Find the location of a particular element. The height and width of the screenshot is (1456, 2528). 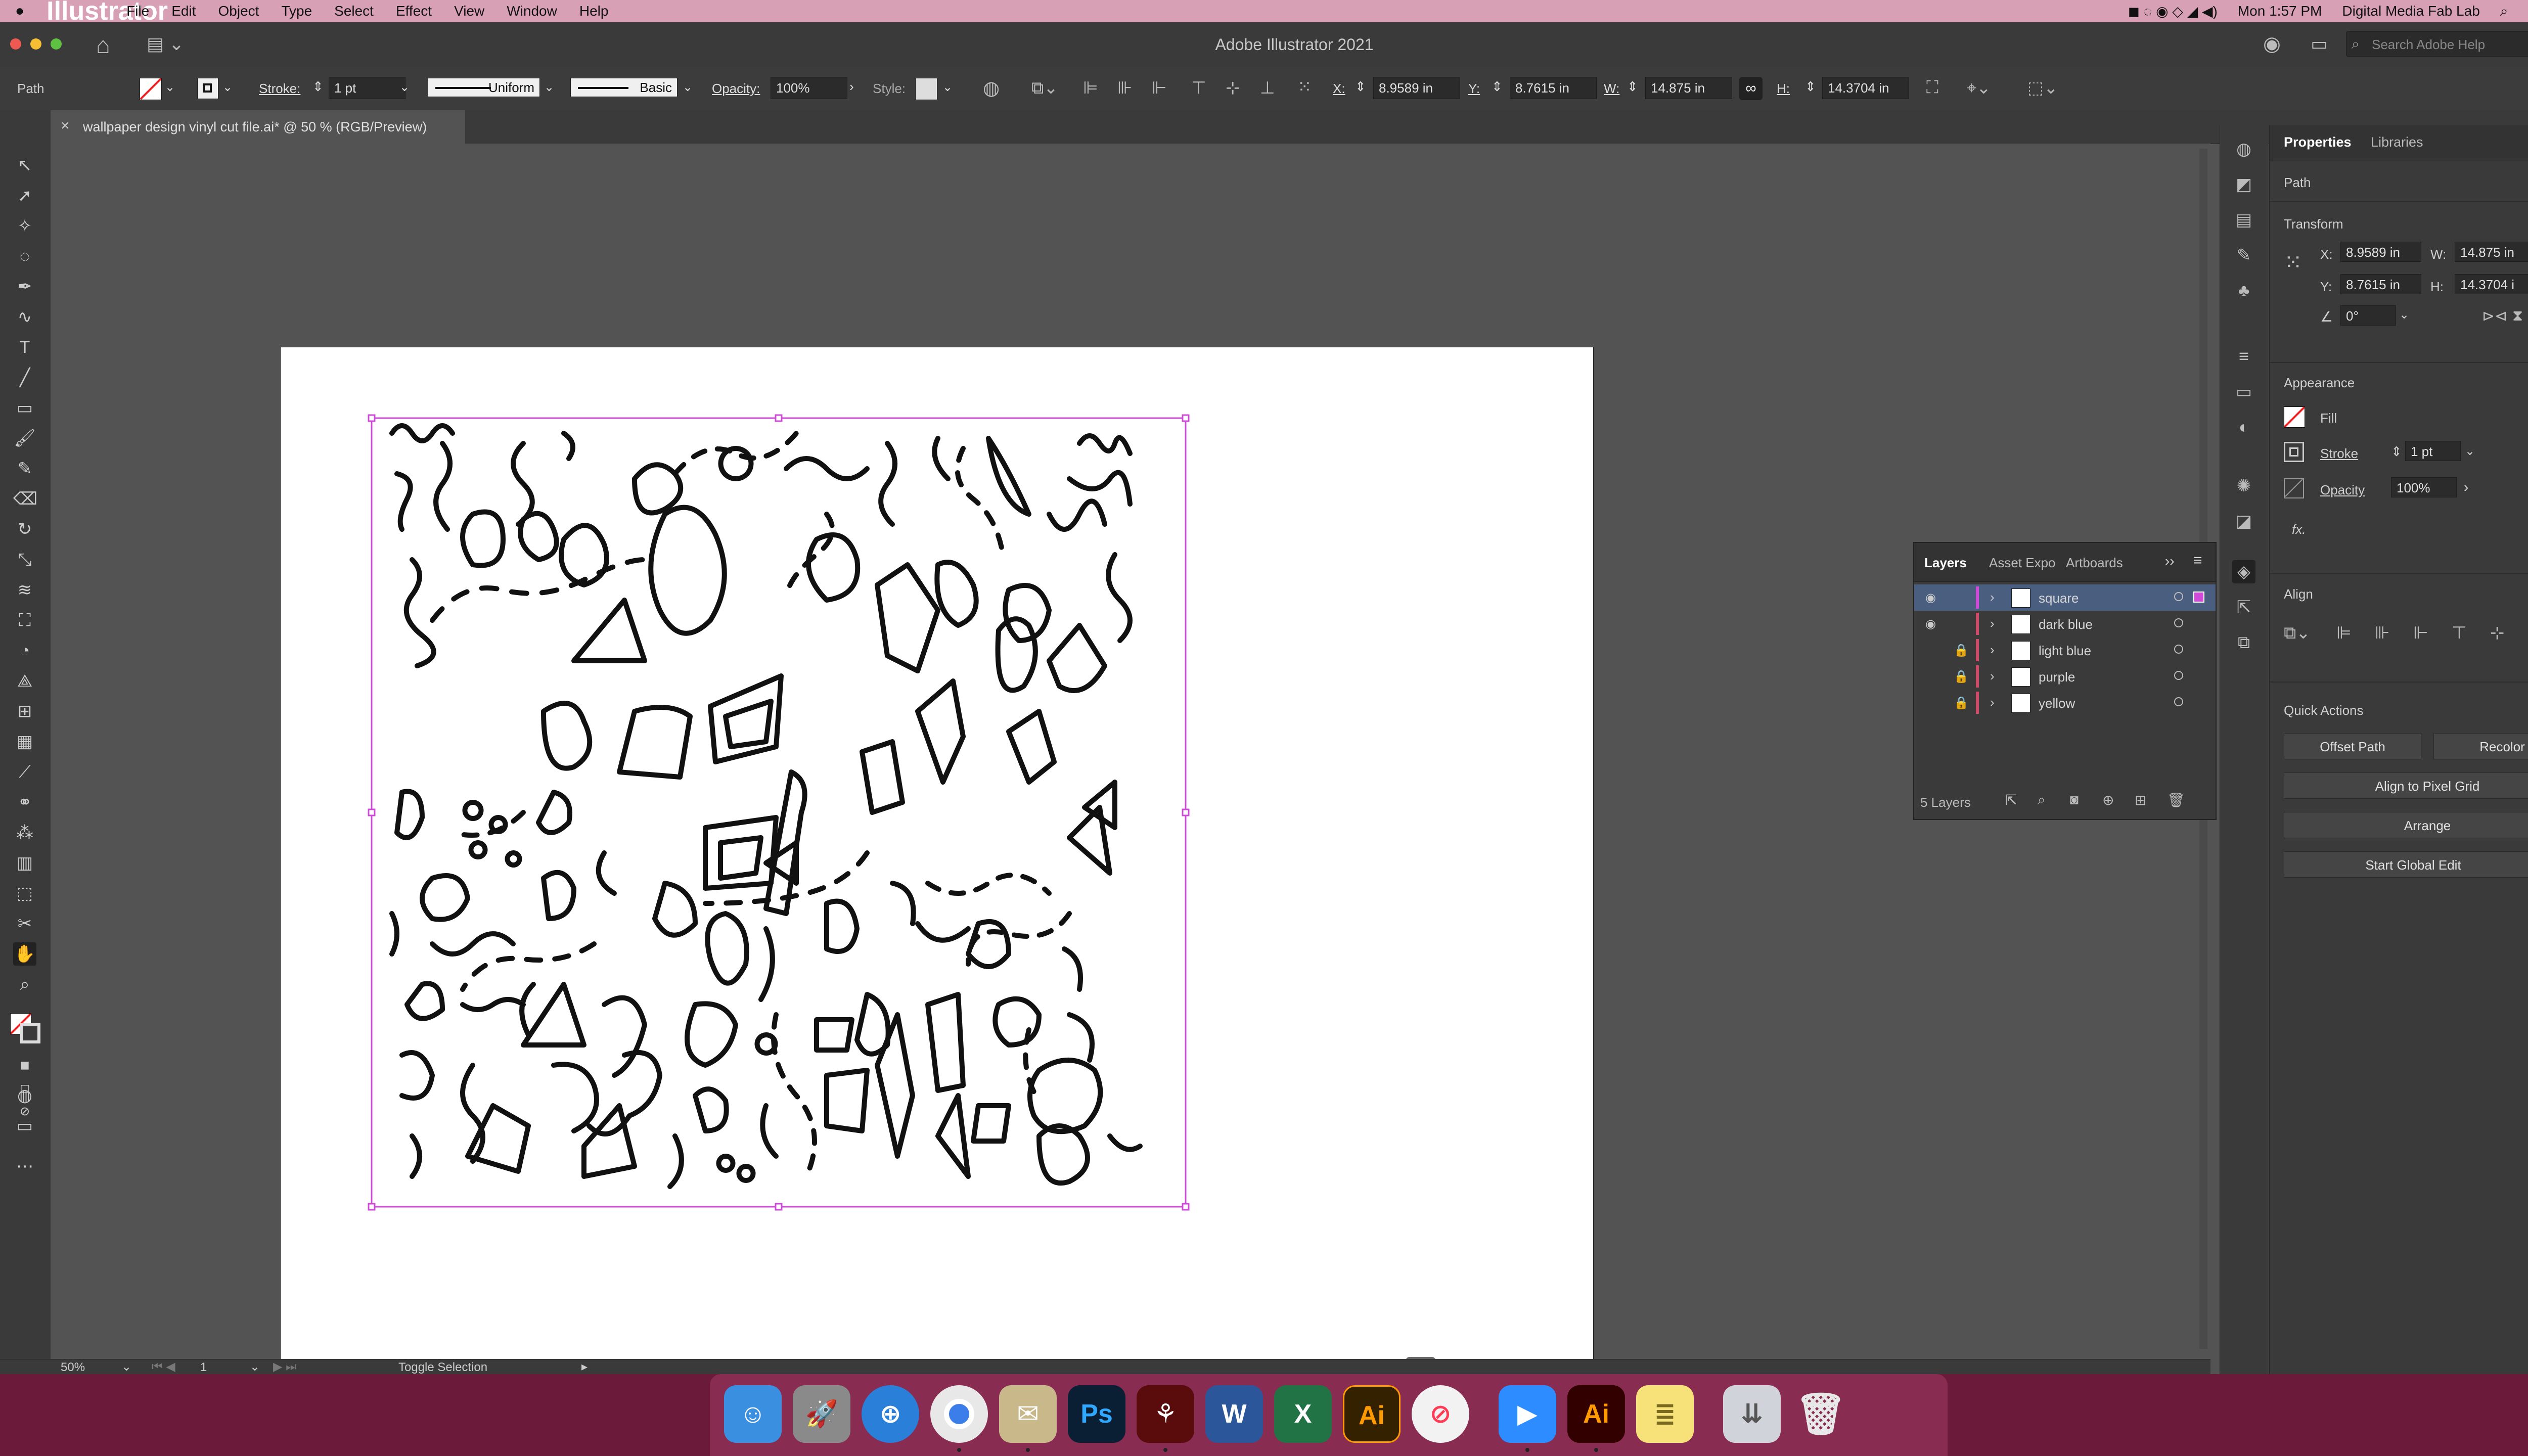

brush-dropdown-icon: ⌄ is located at coordinates (688, 87).